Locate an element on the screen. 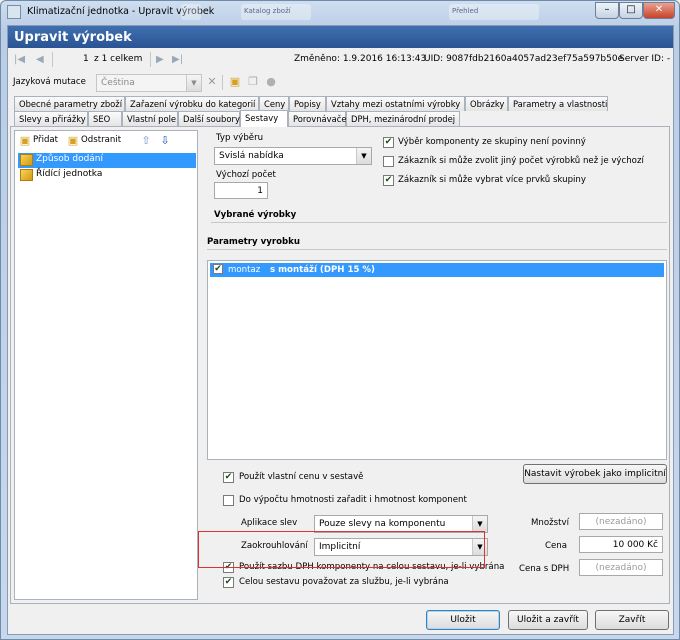 Image resolution: width=680 pixels, height=640 pixels. tab-popisy: Popisy is located at coordinates (307, 103).